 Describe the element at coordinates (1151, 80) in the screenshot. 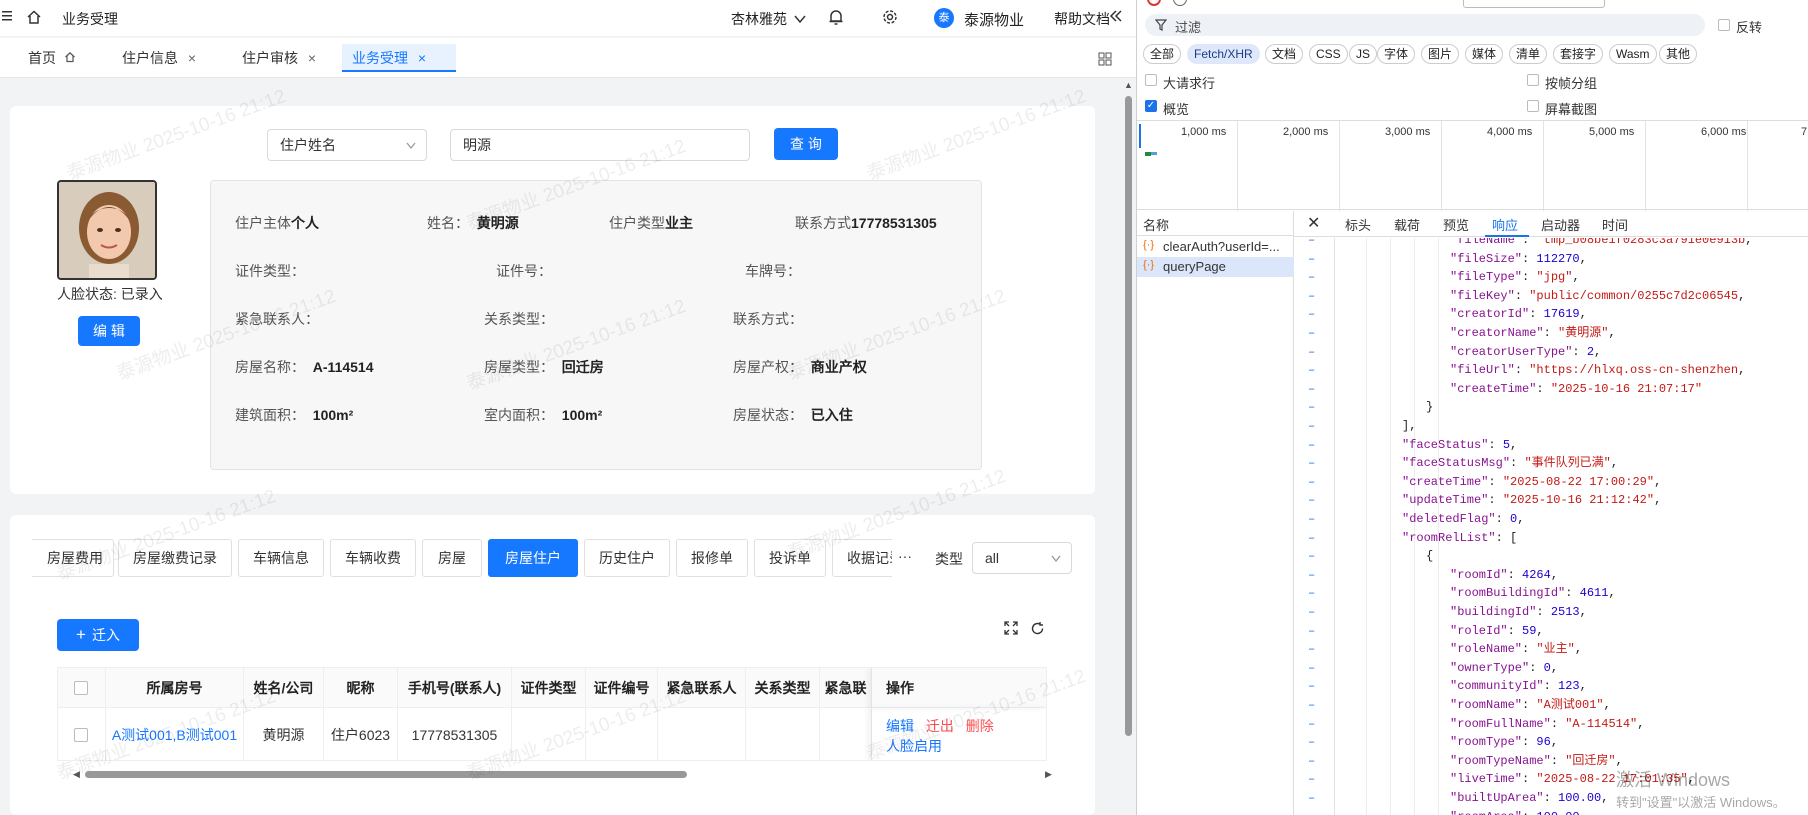

I see `big-rows-checkbox` at that location.